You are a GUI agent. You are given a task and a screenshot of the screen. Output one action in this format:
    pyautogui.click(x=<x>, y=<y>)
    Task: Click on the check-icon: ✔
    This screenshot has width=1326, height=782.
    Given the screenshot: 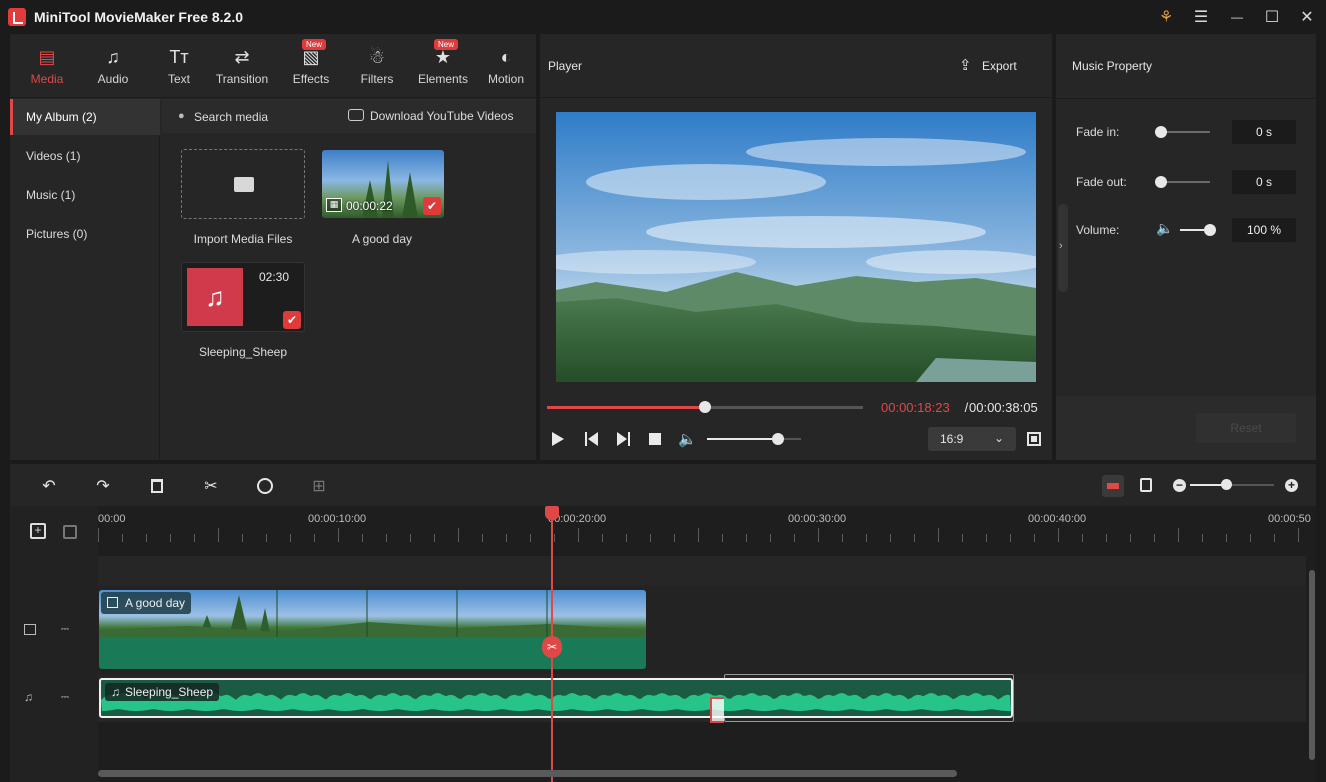 What is the action you would take?
    pyautogui.click(x=292, y=320)
    